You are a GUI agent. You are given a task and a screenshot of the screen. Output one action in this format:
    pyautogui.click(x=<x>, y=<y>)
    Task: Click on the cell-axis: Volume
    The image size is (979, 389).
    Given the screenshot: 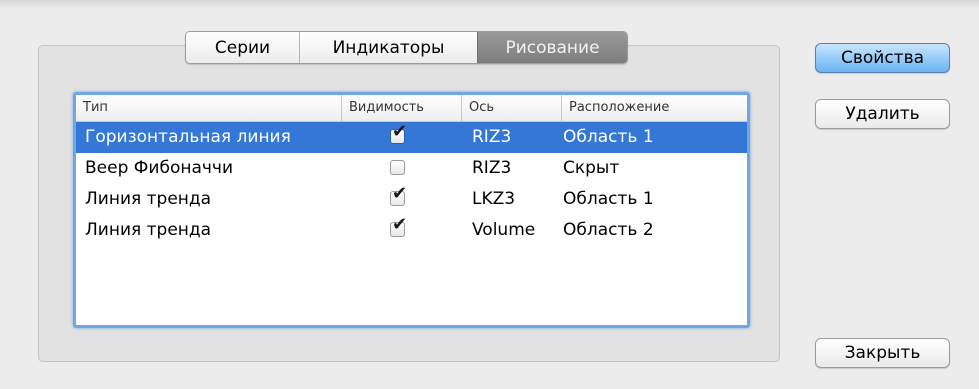 What is the action you would take?
    pyautogui.click(x=504, y=230)
    